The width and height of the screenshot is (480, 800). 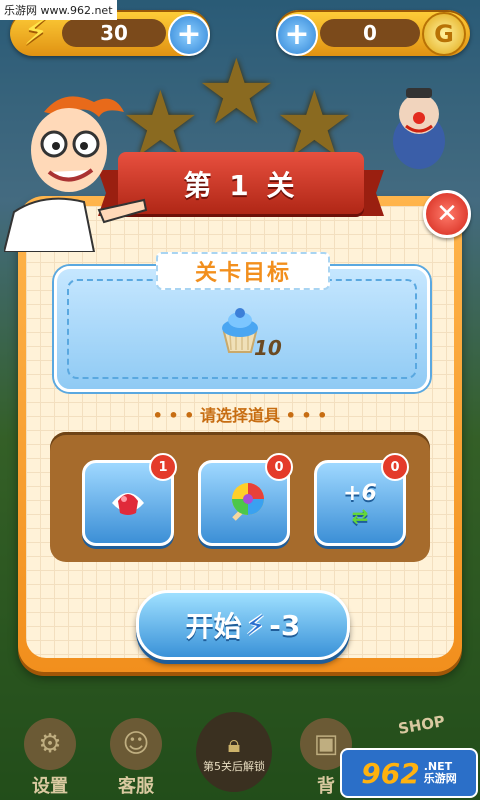 I want to click on nav-settings: ⚙ 设置, so click(x=50, y=758).